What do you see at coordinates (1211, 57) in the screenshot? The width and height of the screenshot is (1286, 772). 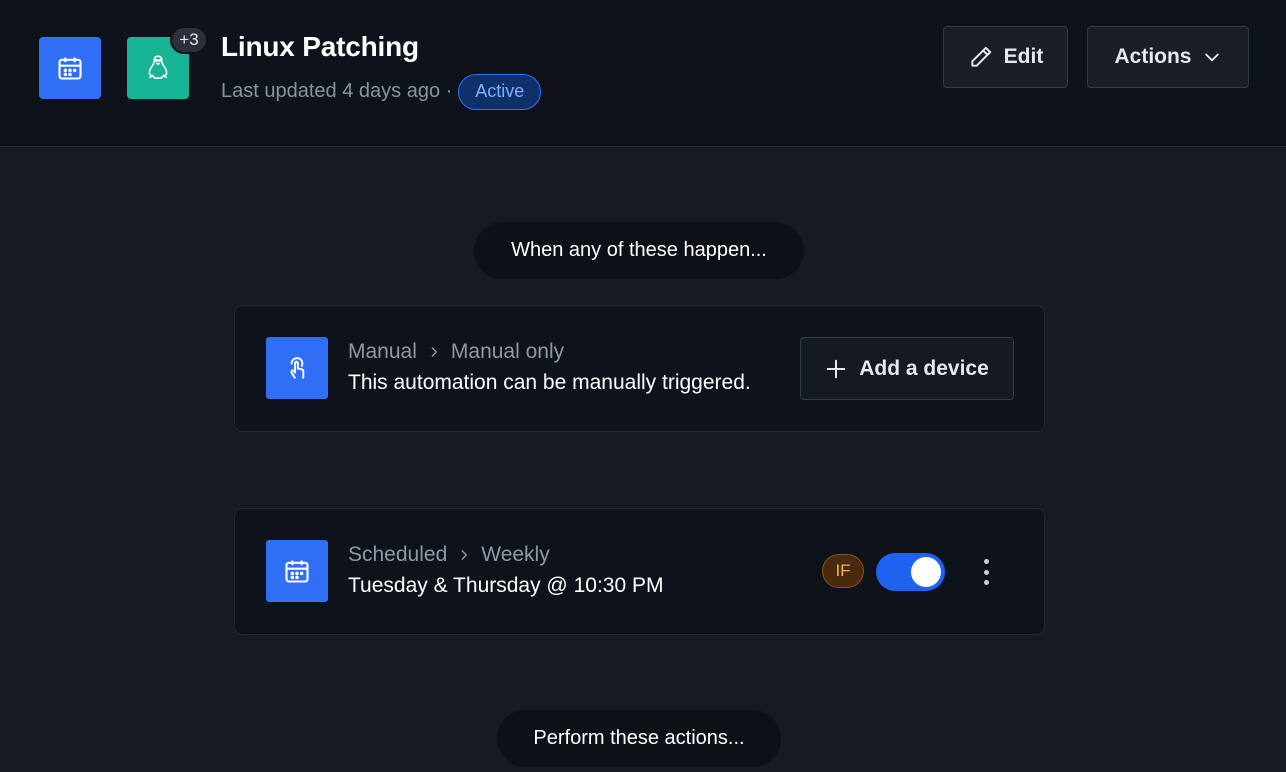 I see `chevron-down-icon` at bounding box center [1211, 57].